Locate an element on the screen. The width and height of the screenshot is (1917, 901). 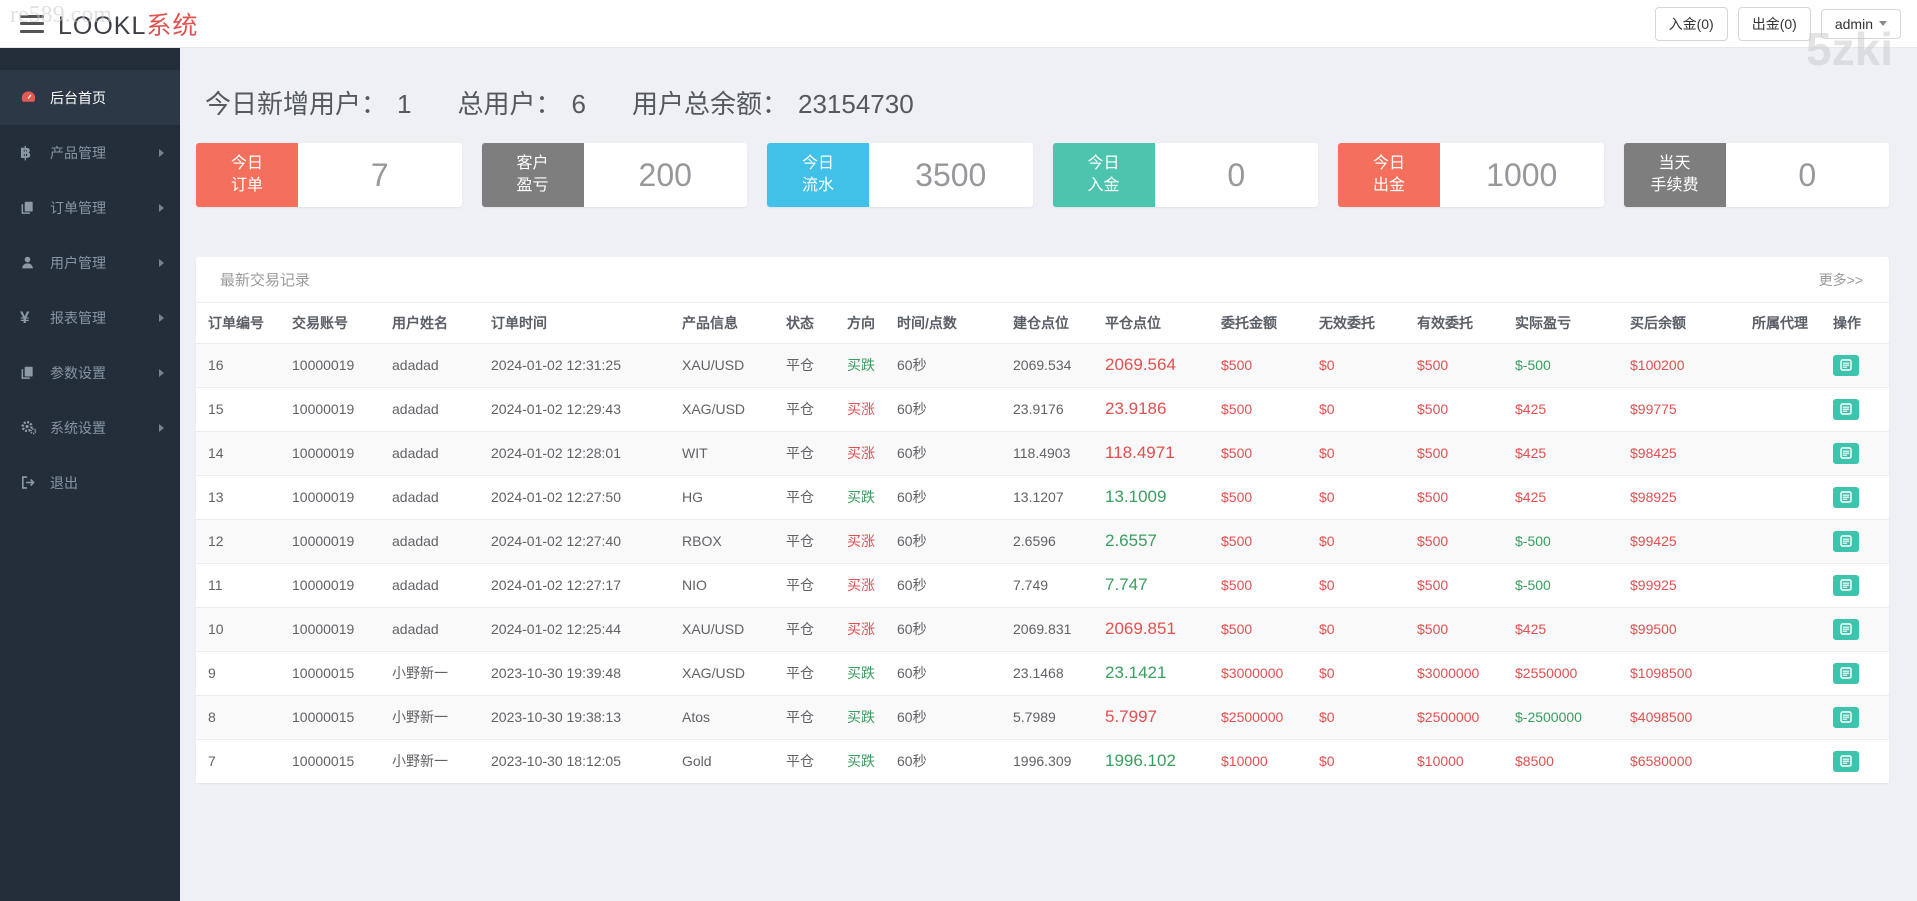
col-header: 订单时间 is located at coordinates (519, 322).